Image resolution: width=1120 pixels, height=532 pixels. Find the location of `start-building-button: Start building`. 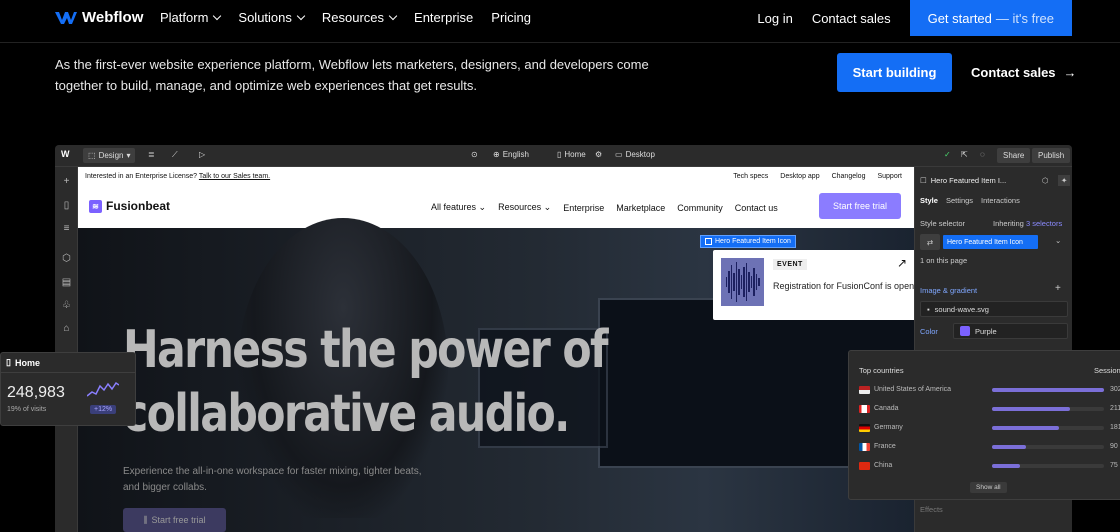

start-building-button: Start building is located at coordinates (894, 72).